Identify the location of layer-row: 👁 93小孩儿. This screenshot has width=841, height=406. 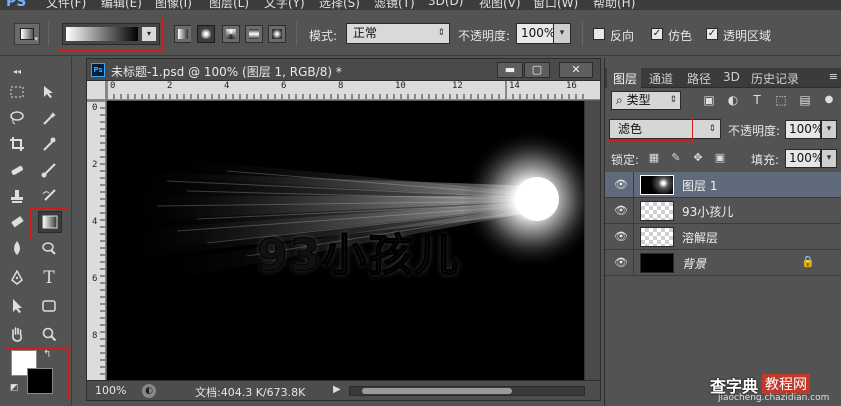
(723, 211).